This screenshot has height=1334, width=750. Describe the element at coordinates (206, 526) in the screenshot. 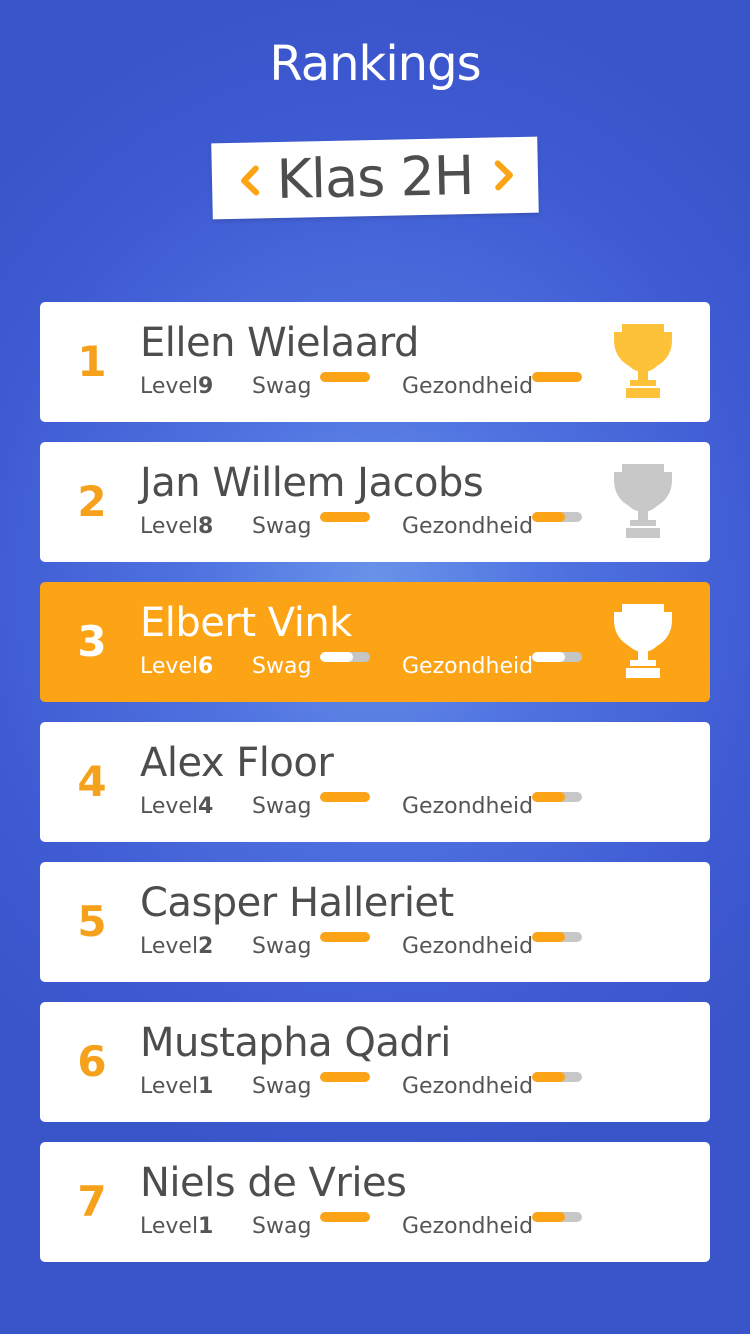

I see `level-value: 8` at that location.